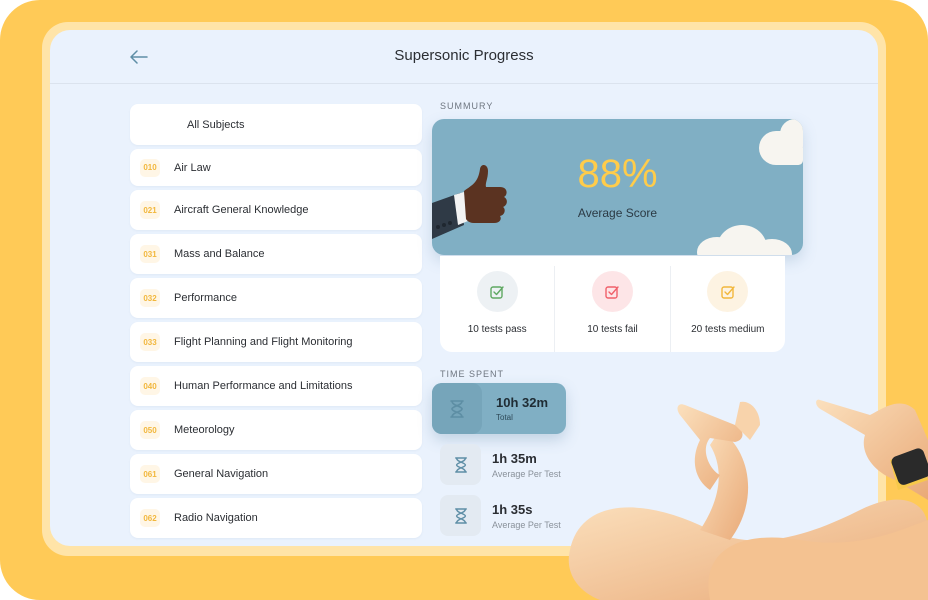 Image resolution: width=928 pixels, height=600 pixels. Describe the element at coordinates (276, 474) in the screenshot. I see `subject-item: 061 General Navigation` at that location.